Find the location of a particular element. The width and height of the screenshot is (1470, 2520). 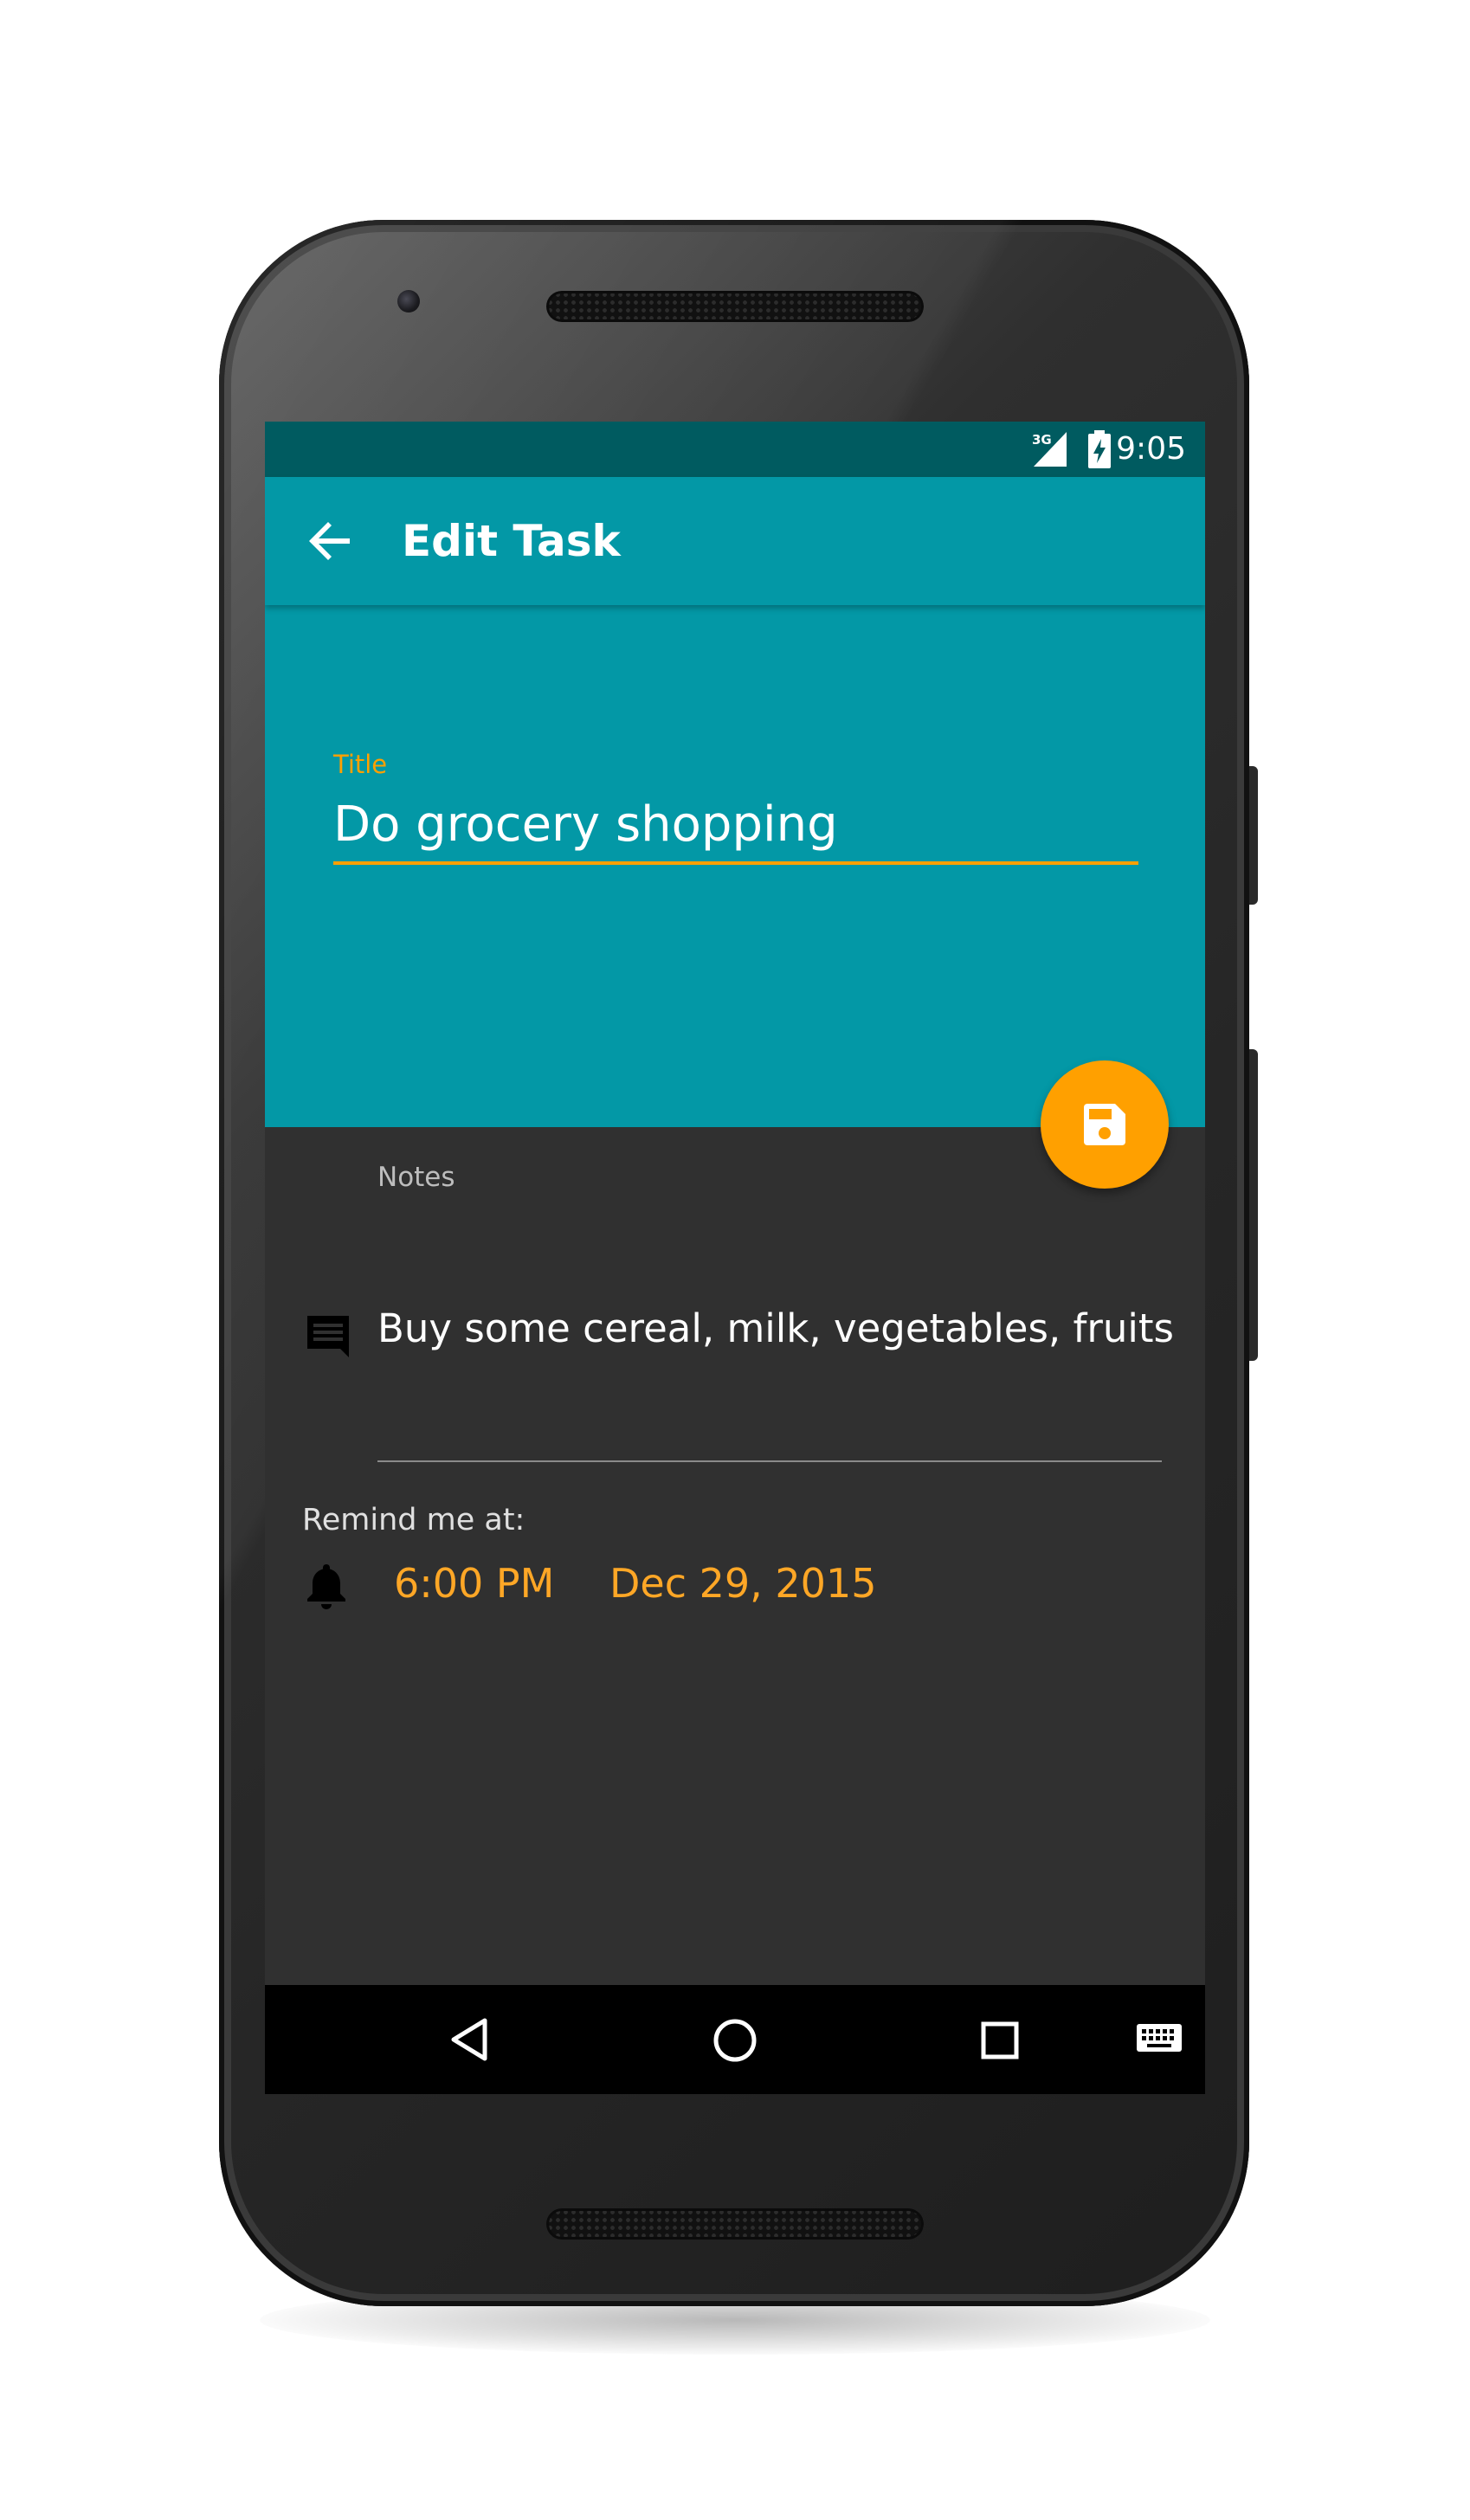

title-field-label: Title is located at coordinates (361, 764).